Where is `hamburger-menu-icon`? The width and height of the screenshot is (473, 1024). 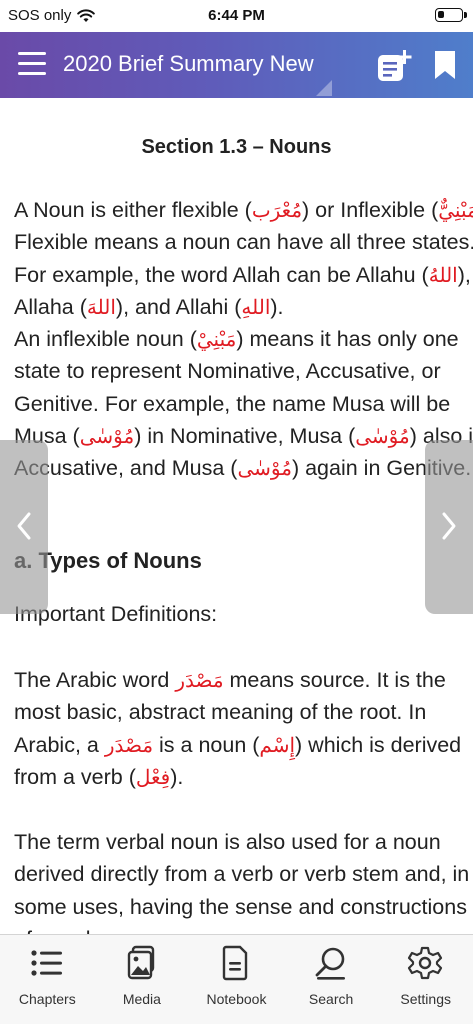 hamburger-menu-icon is located at coordinates (32, 64).